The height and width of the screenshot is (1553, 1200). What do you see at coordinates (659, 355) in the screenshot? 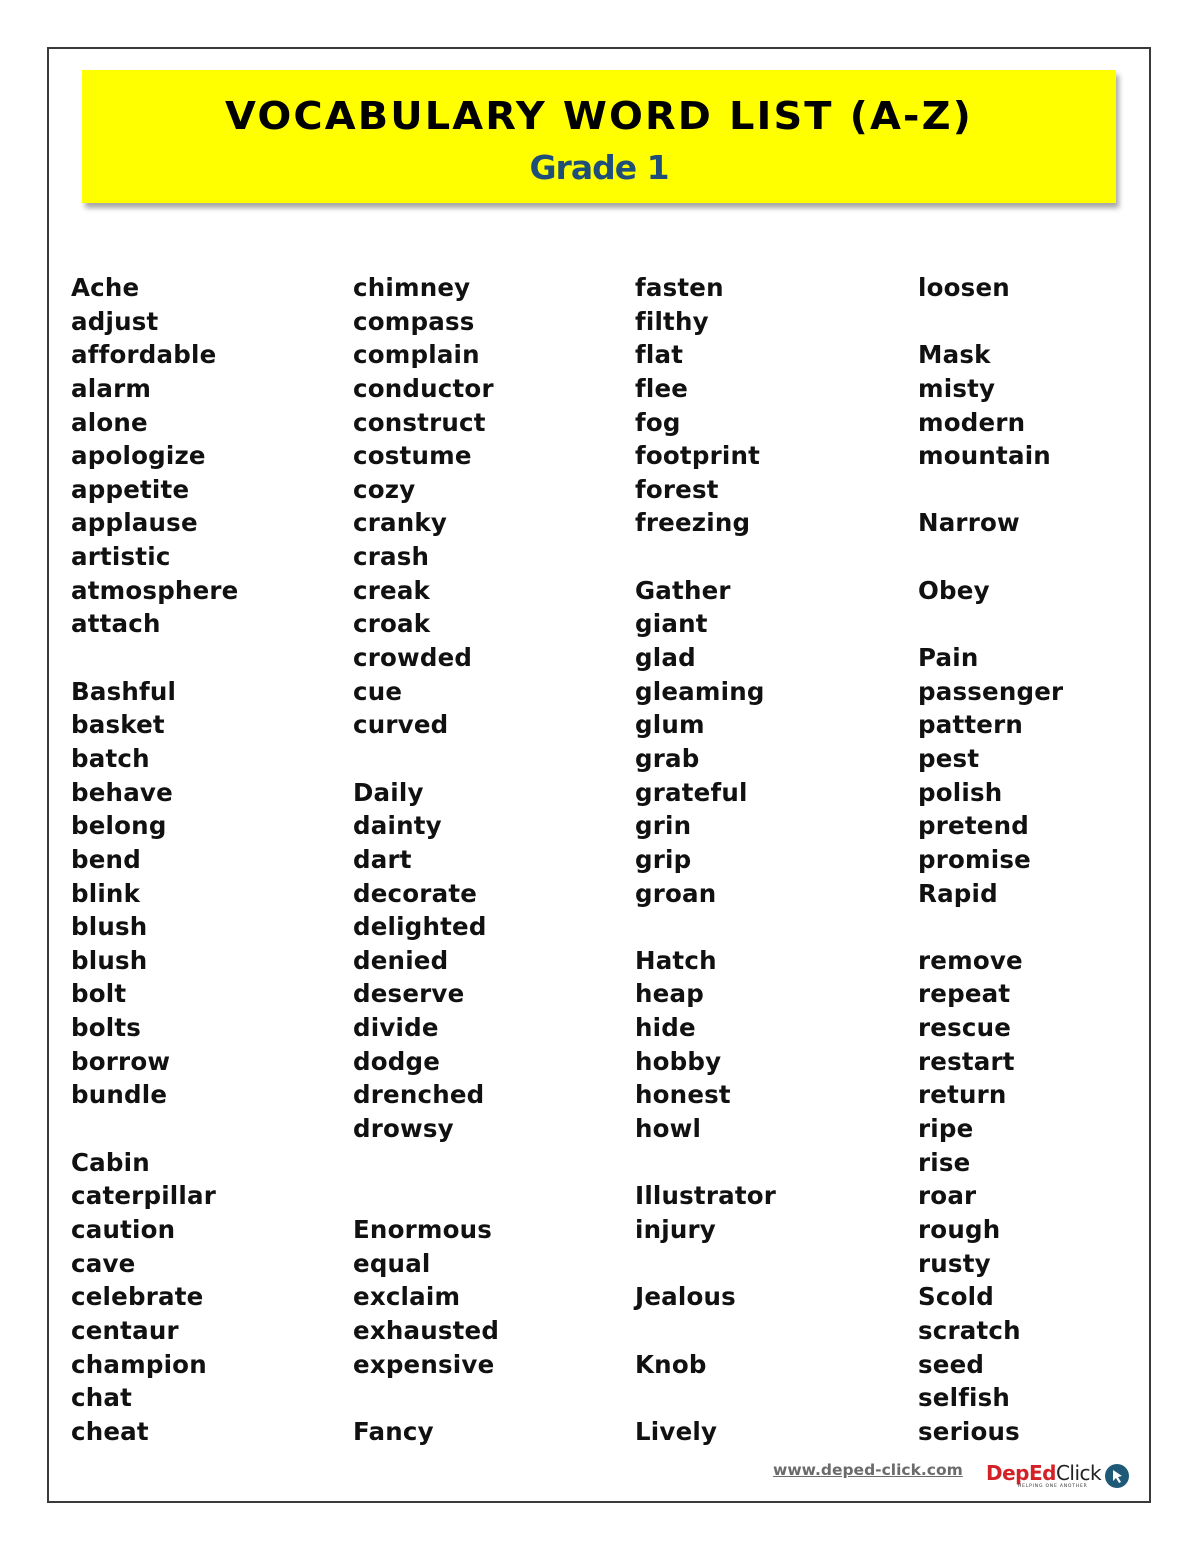
I see `word-item: flat` at bounding box center [659, 355].